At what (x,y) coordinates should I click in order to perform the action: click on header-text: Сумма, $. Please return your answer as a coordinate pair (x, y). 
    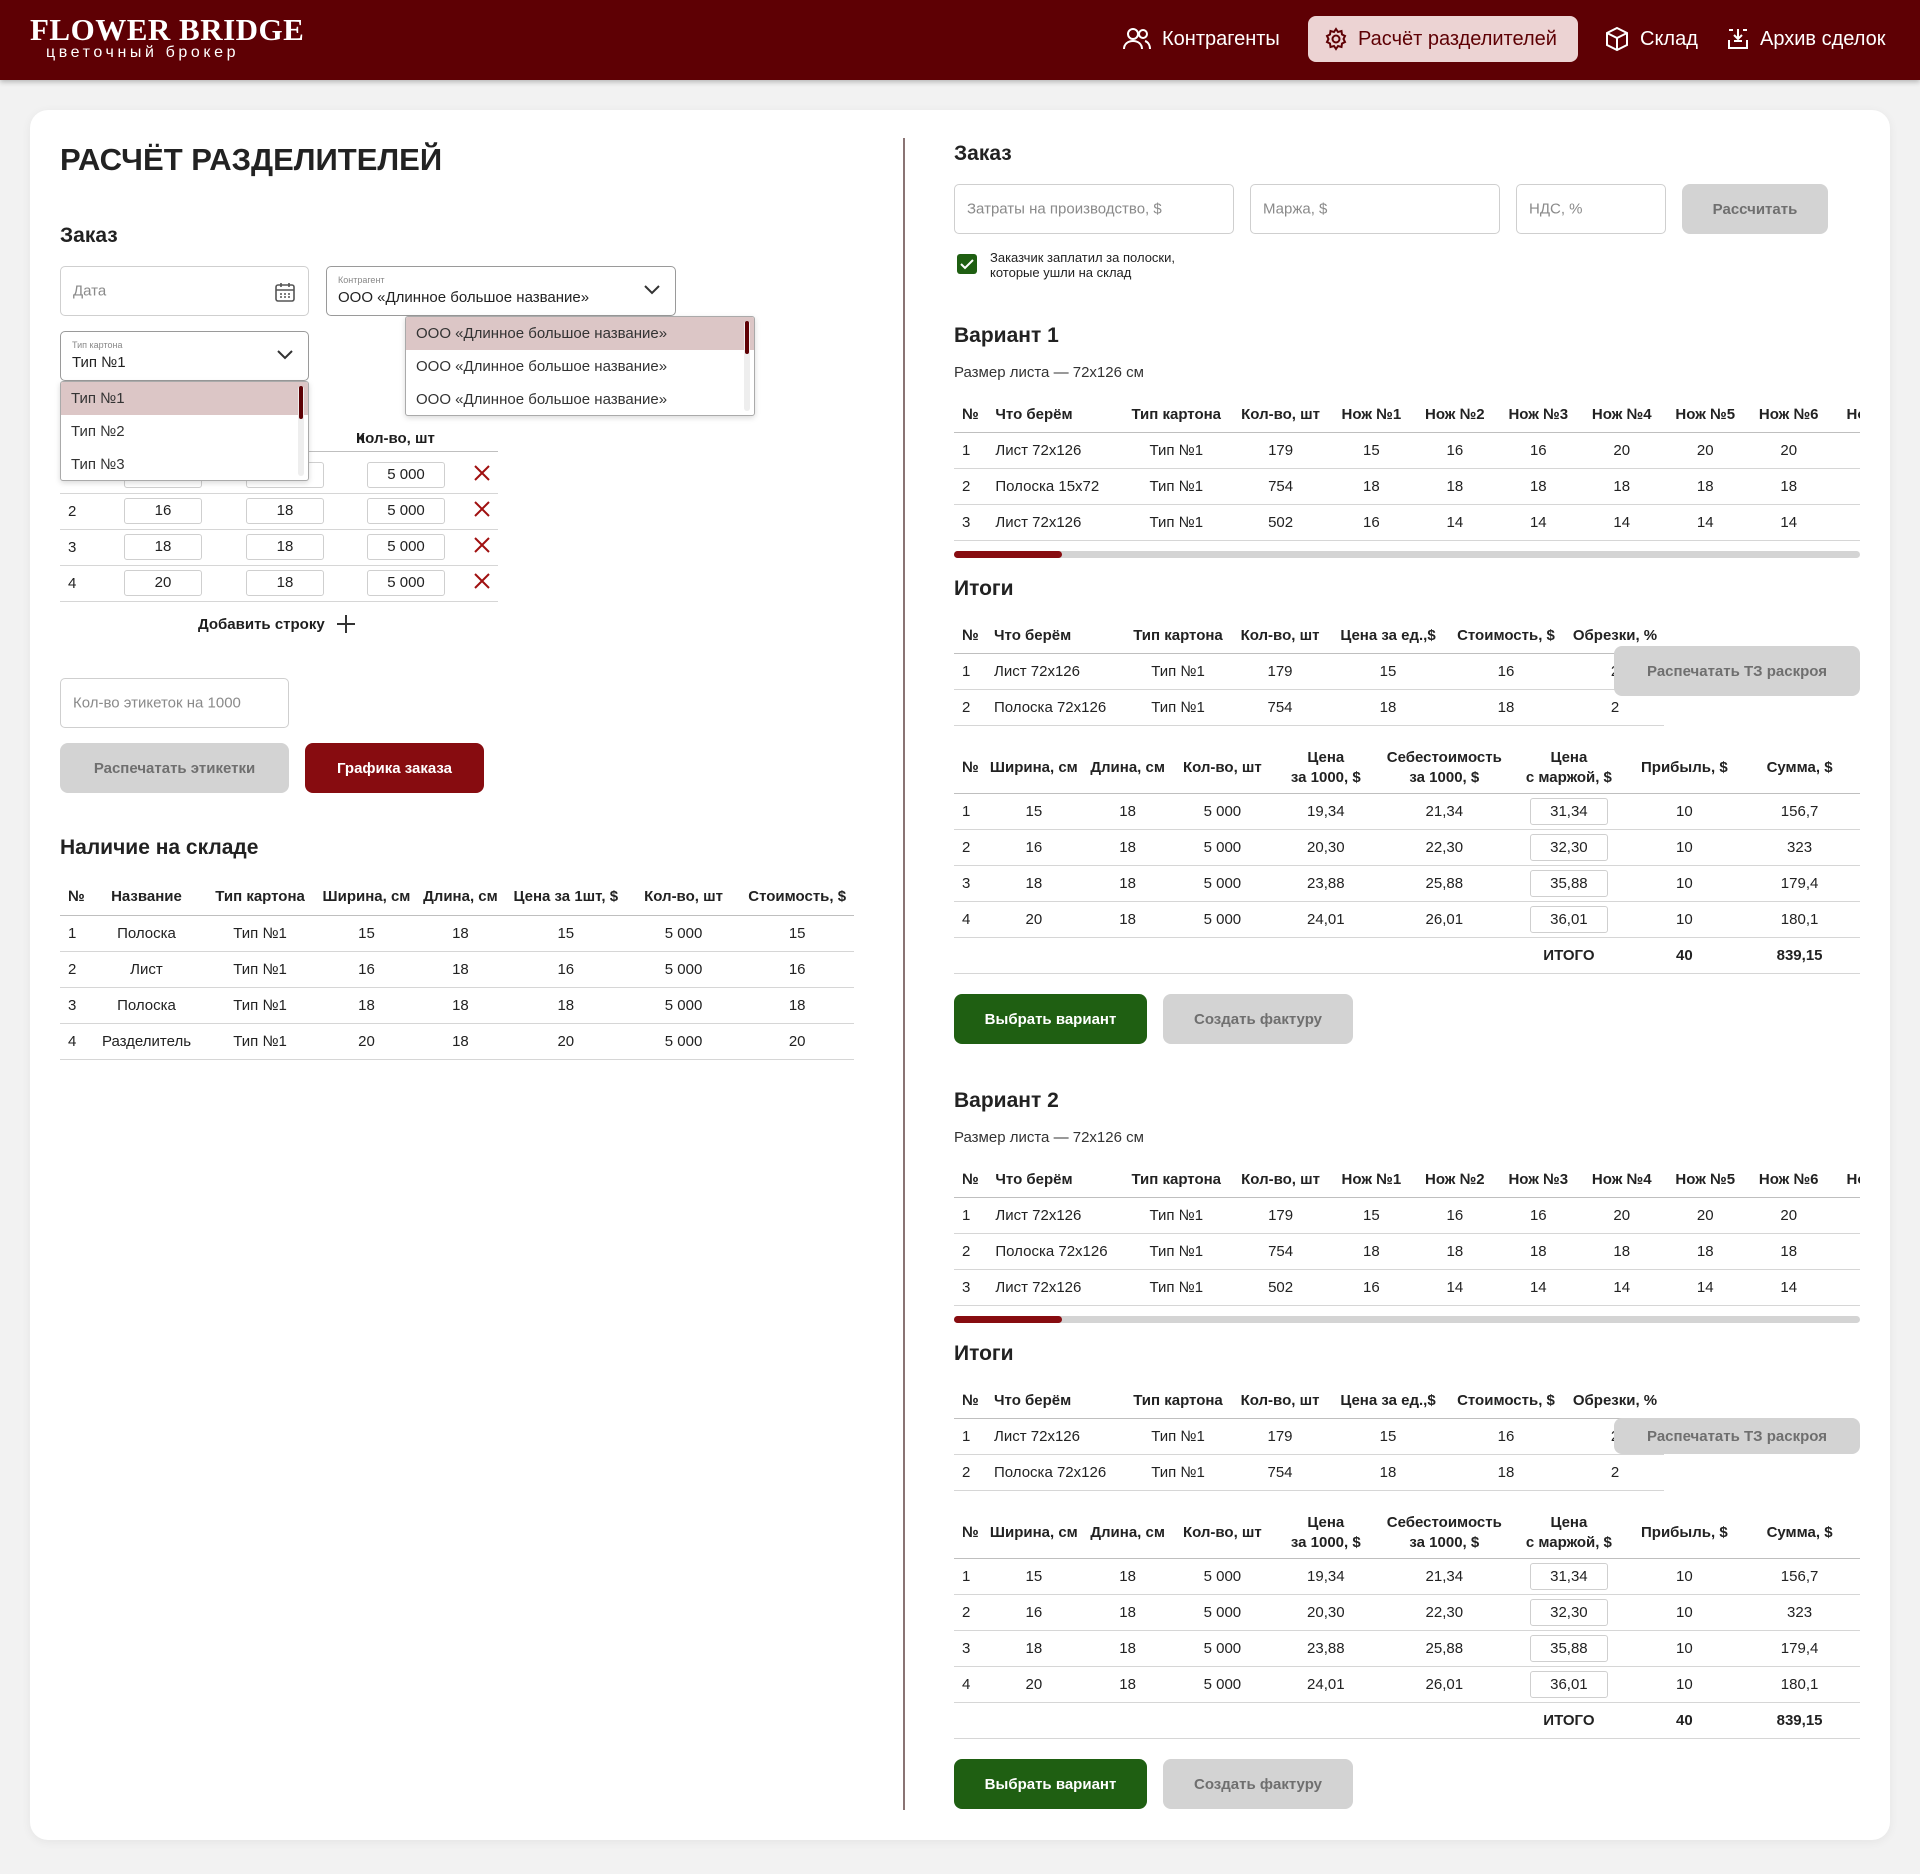
    Looking at the image, I should click on (1799, 1532).